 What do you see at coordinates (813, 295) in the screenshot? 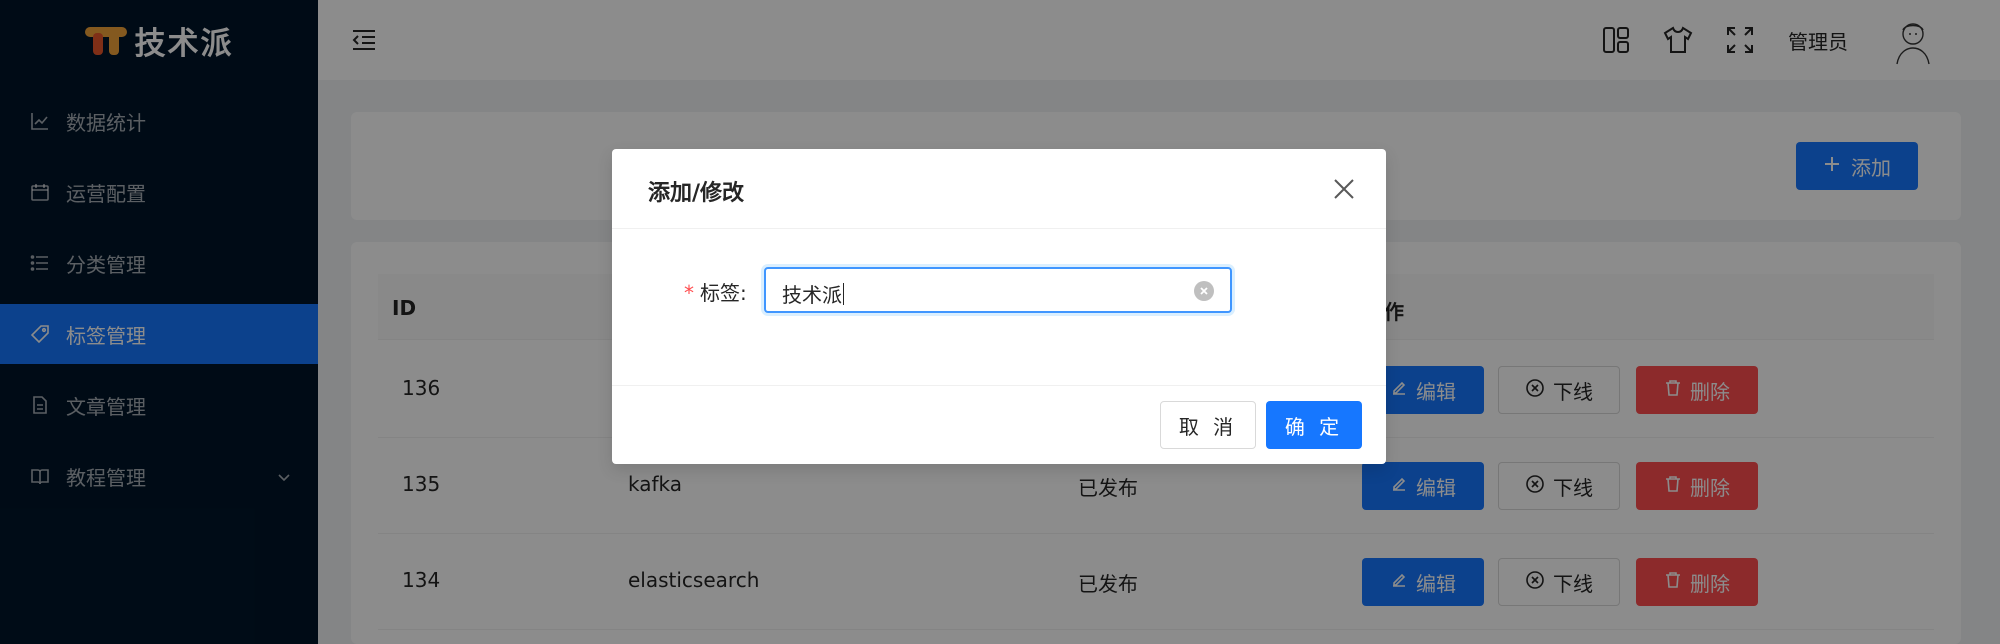
I see `tag-input-value: 技术派` at bounding box center [813, 295].